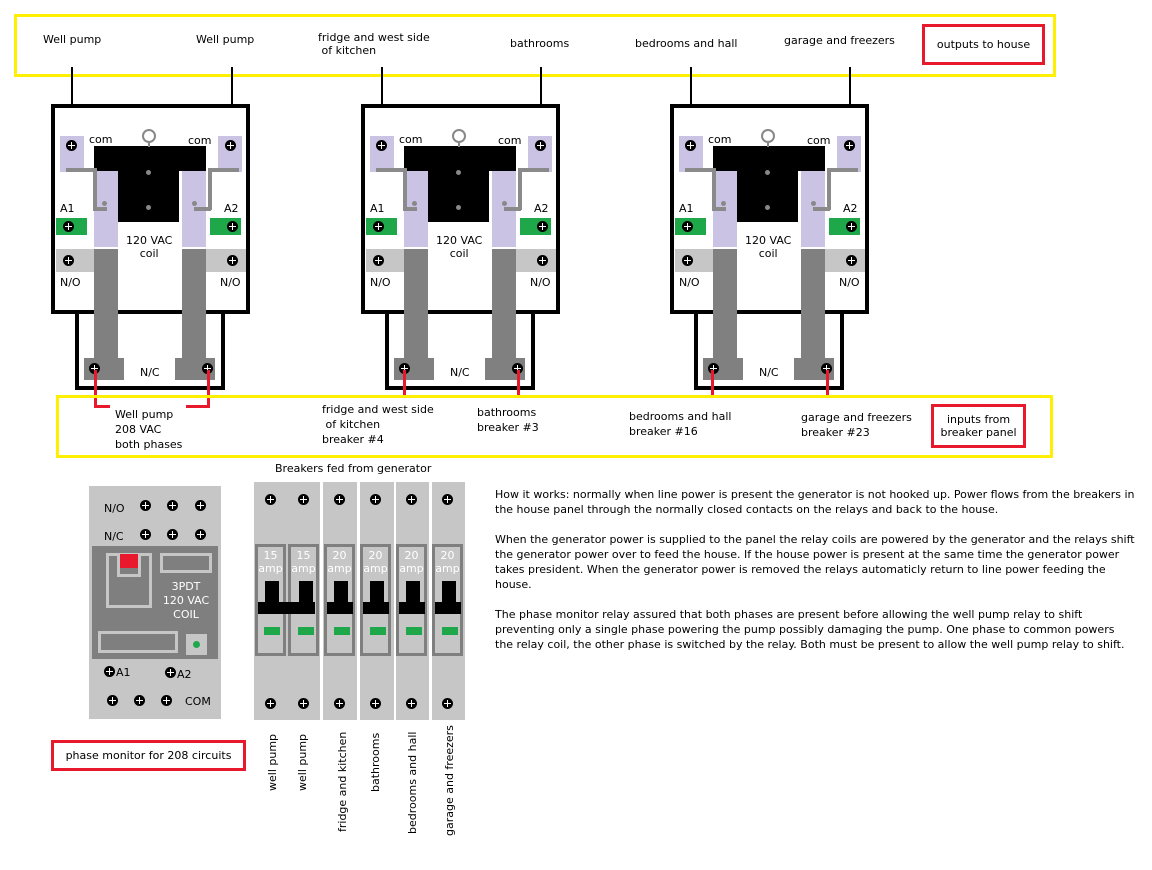  Describe the element at coordinates (412, 782) in the screenshot. I see `breaker-label: bedrooms and hall` at that location.